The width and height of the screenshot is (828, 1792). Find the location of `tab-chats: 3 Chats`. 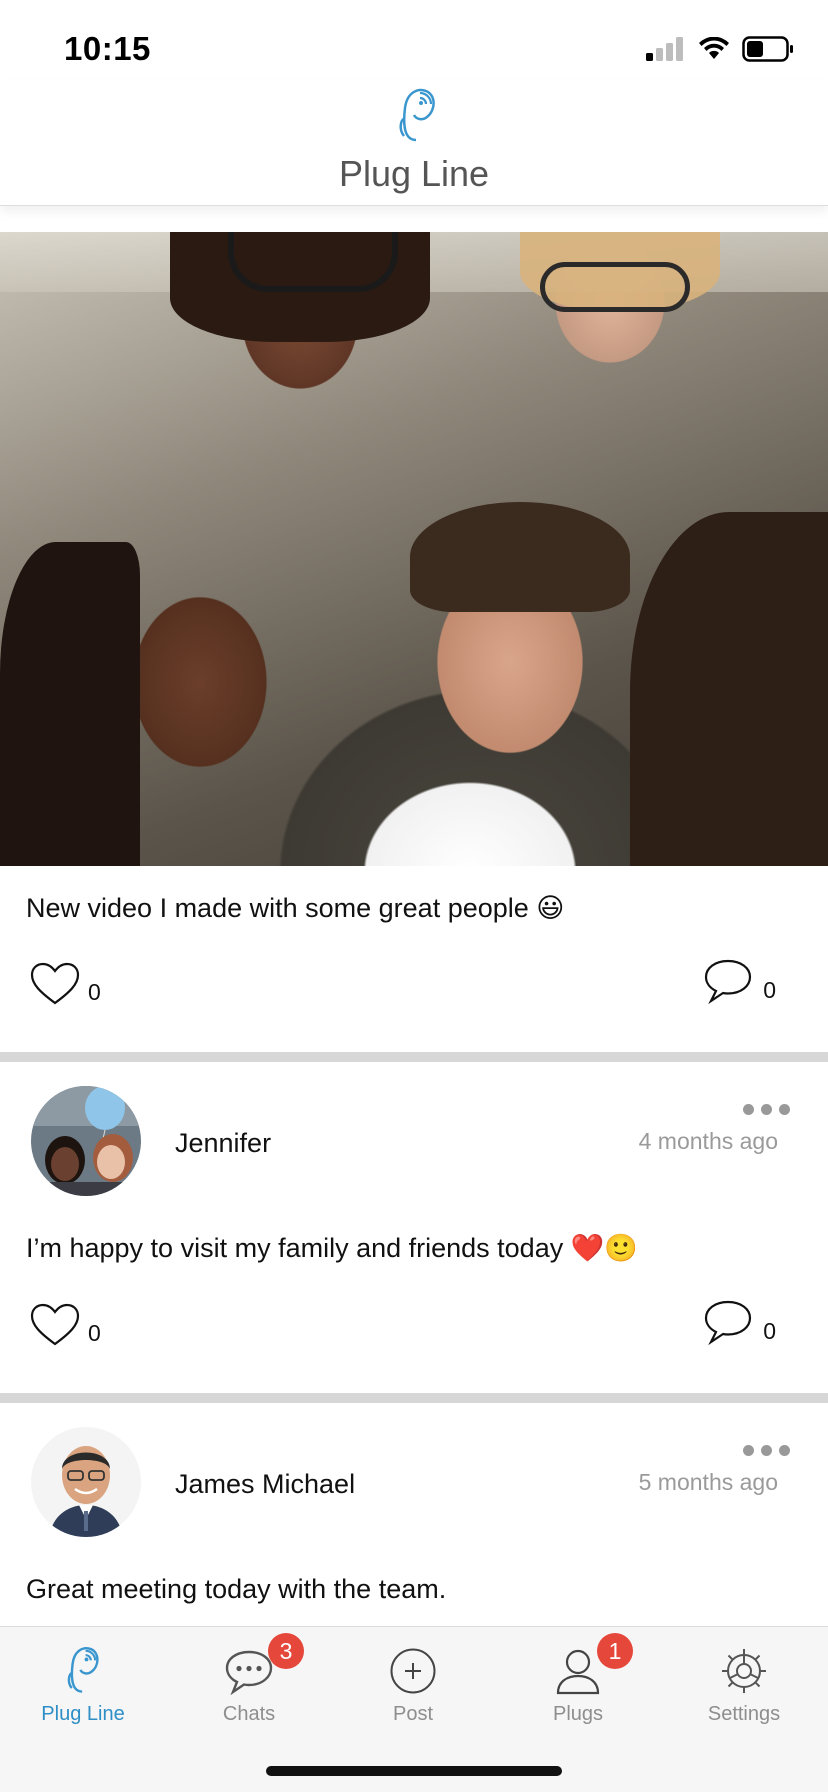

tab-chats: 3 Chats is located at coordinates (249, 1685).